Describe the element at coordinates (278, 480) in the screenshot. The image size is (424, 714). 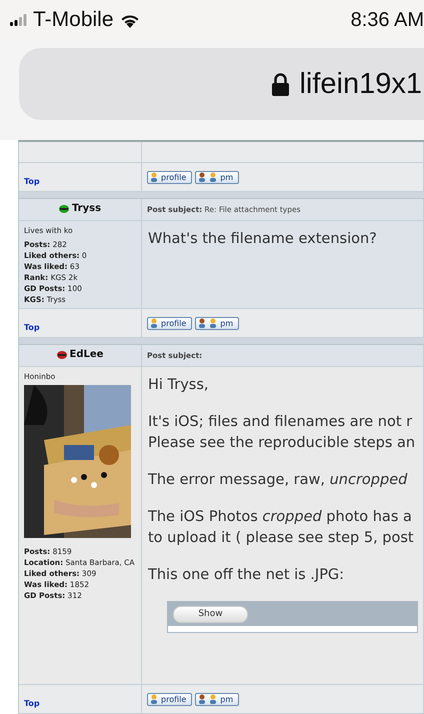
I see `post-paragraph: The error message, raw, uncropped` at that location.